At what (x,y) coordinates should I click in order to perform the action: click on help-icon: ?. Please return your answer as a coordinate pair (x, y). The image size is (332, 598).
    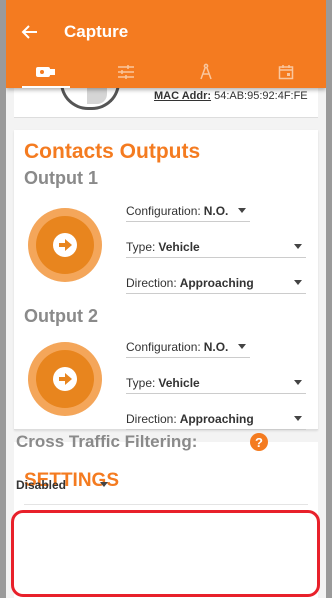
    Looking at the image, I should click on (259, 442).